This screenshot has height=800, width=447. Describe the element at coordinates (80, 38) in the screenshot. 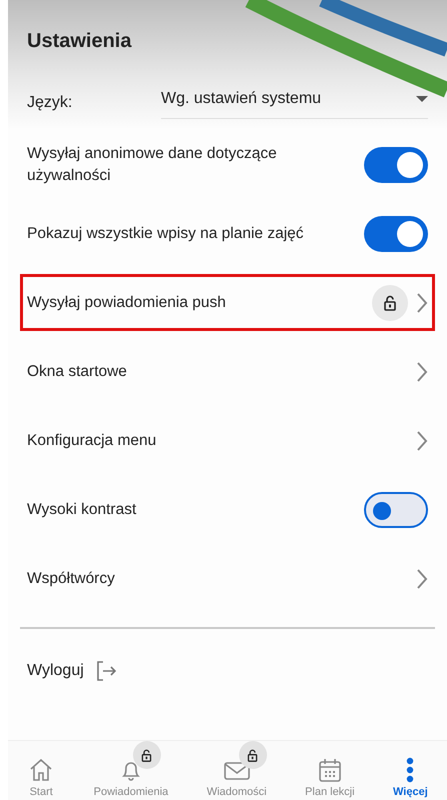

I see `page-title: Ustawienia` at that location.